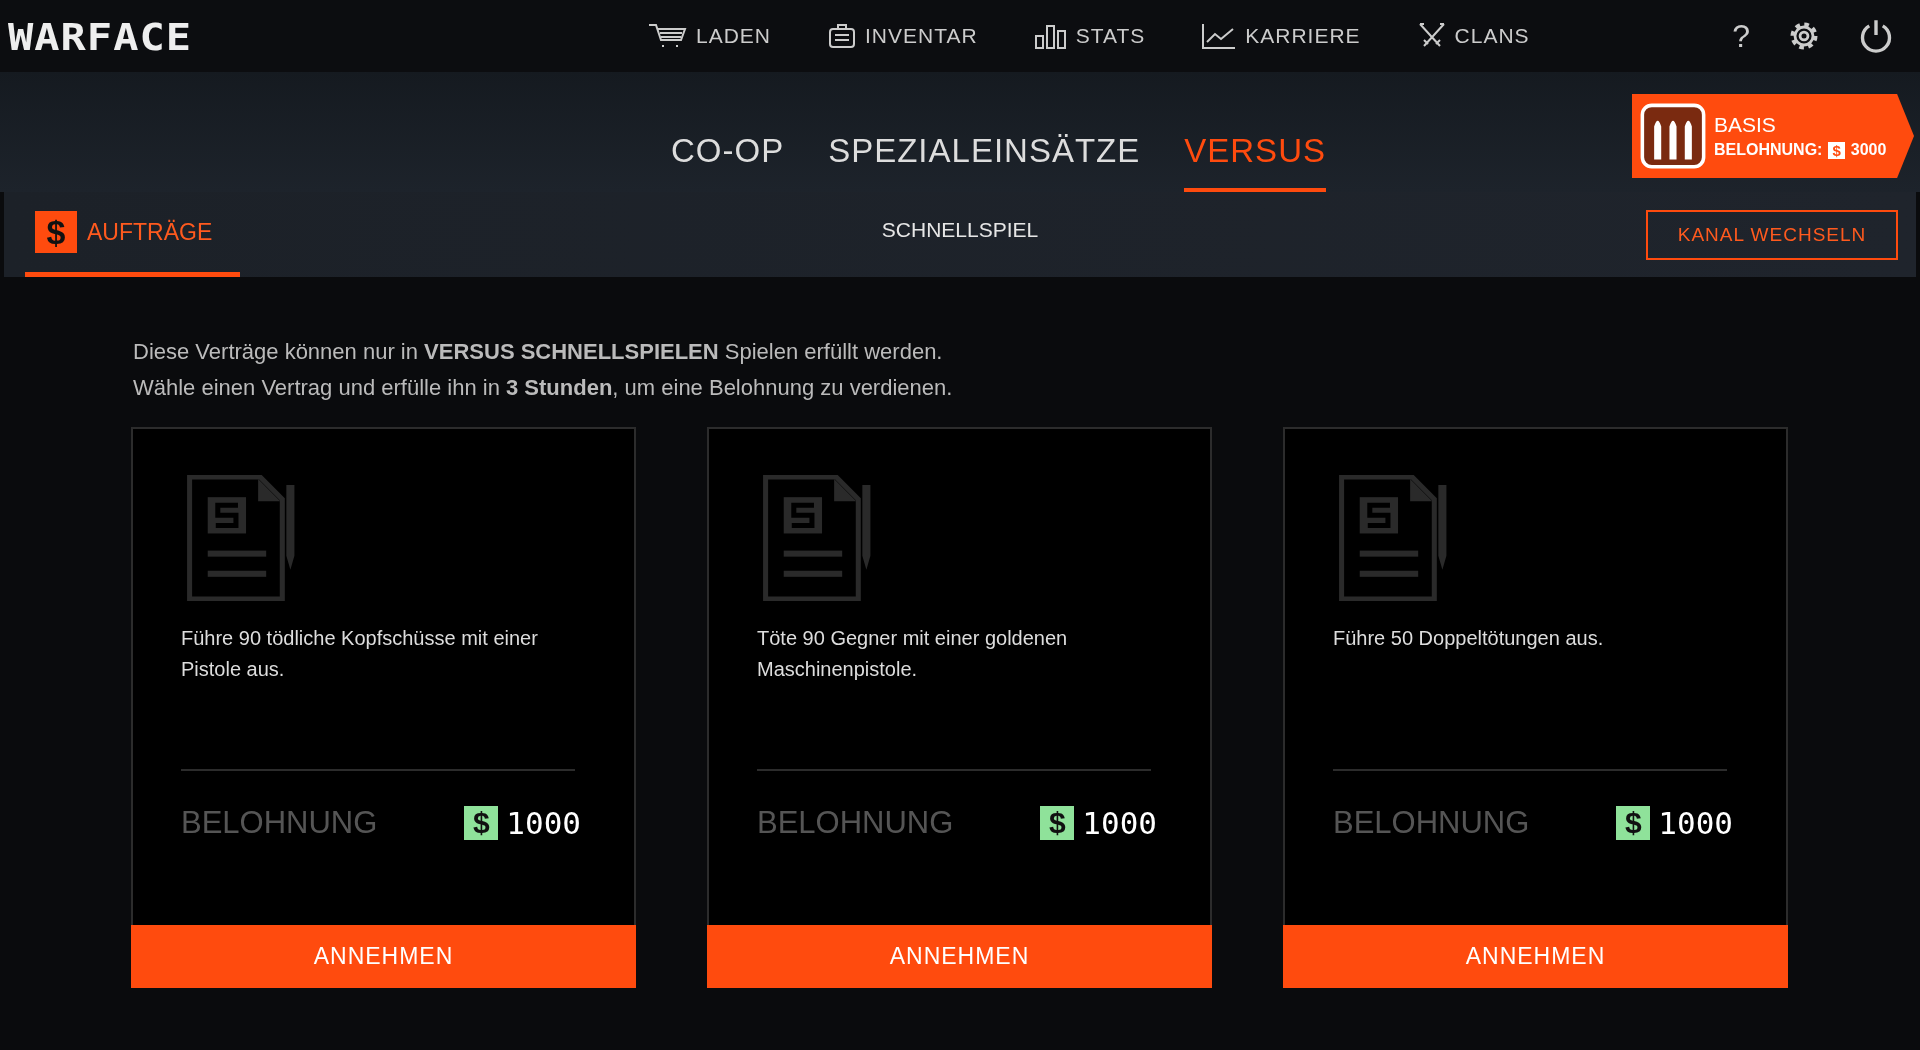 This screenshot has height=1050, width=1920. Describe the element at coordinates (132, 234) in the screenshot. I see `contracts-tab: $ AUFTRÄGE` at that location.